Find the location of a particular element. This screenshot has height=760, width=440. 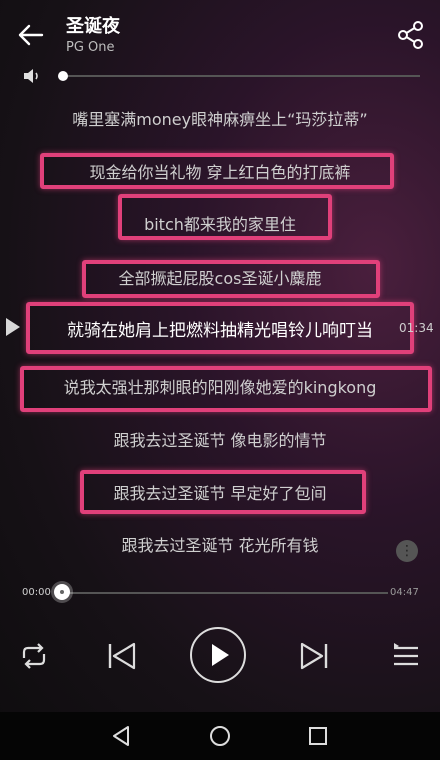

share-icon is located at coordinates (410, 35).